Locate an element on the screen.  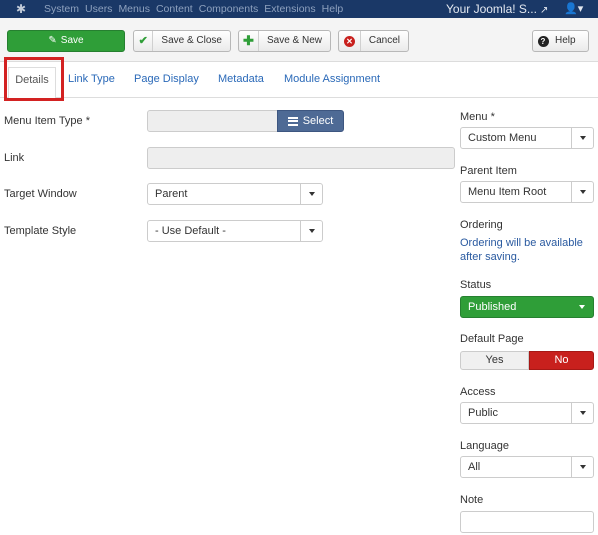
help-button: ? Help is located at coordinates (560, 41).